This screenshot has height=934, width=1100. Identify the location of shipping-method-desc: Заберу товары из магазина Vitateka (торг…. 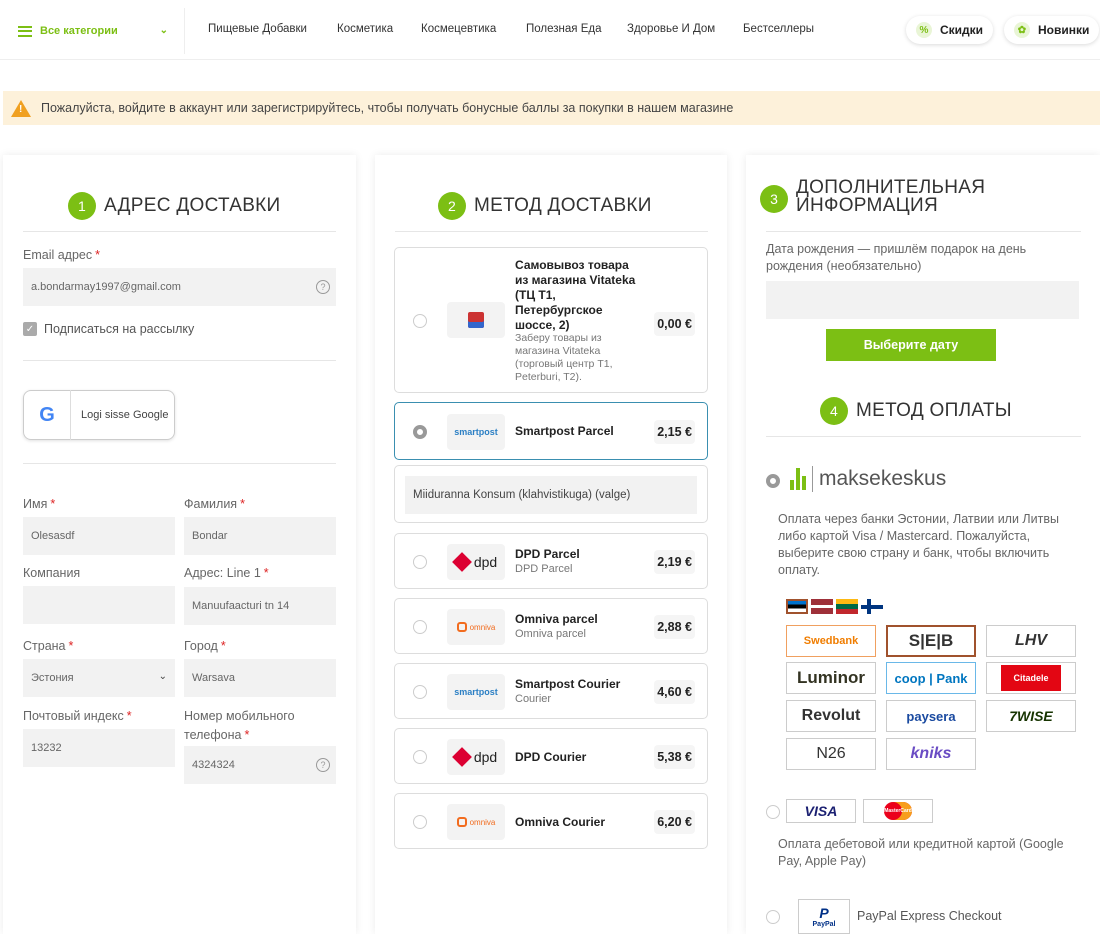
(564, 357).